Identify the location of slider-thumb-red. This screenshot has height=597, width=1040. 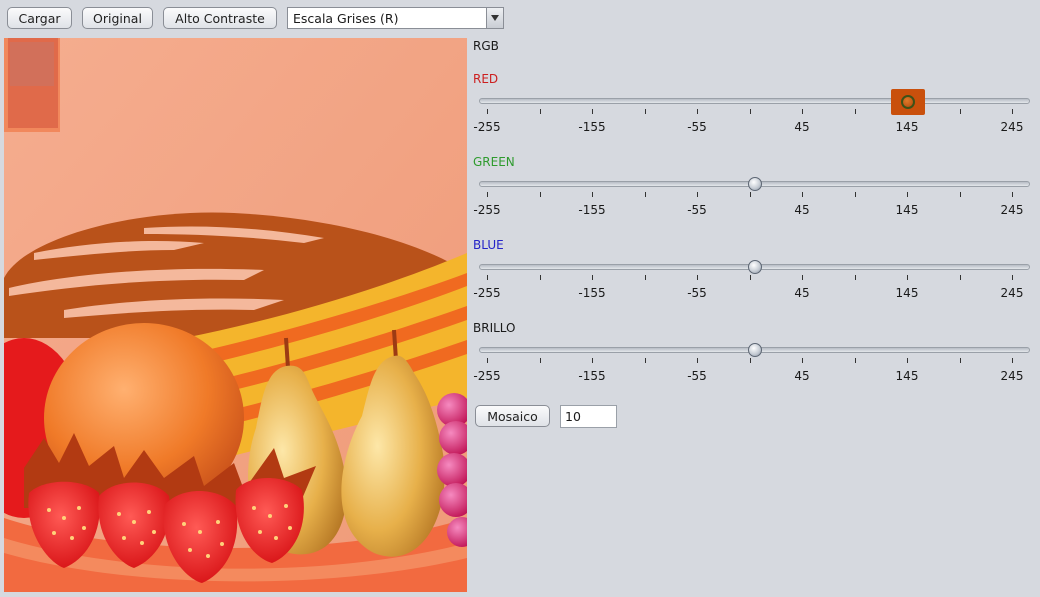
(908, 102).